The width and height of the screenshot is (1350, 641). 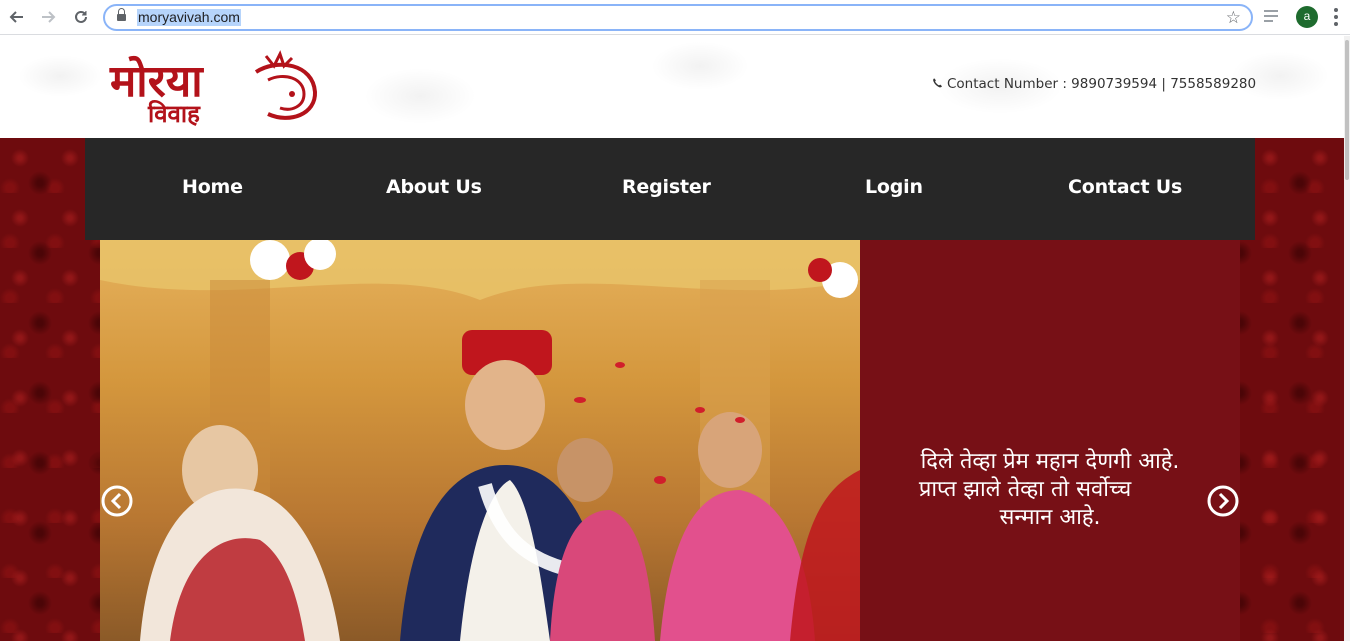 I want to click on browser-menu-icon, so click(x=1336, y=17).